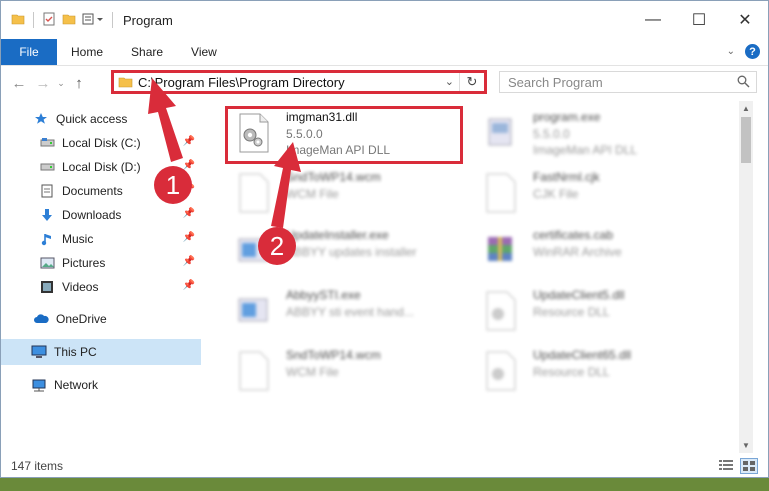 This screenshot has width=769, height=491. I want to click on sidebar-item-downloads: Downloads 📌, so click(101, 215).